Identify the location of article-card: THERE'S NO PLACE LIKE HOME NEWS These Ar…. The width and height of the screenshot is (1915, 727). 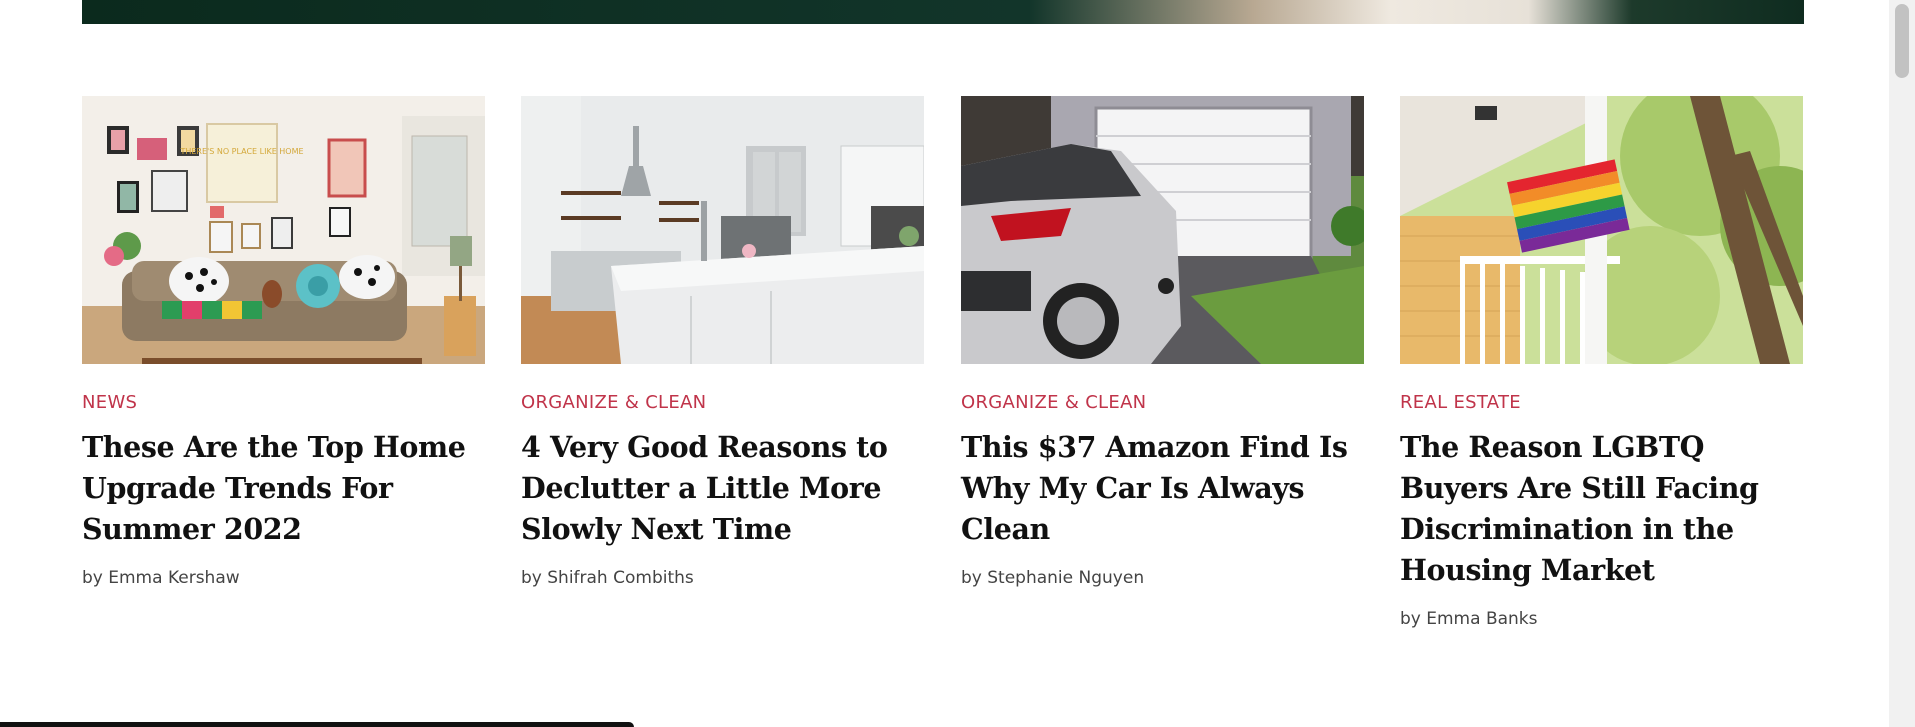
(283, 343).